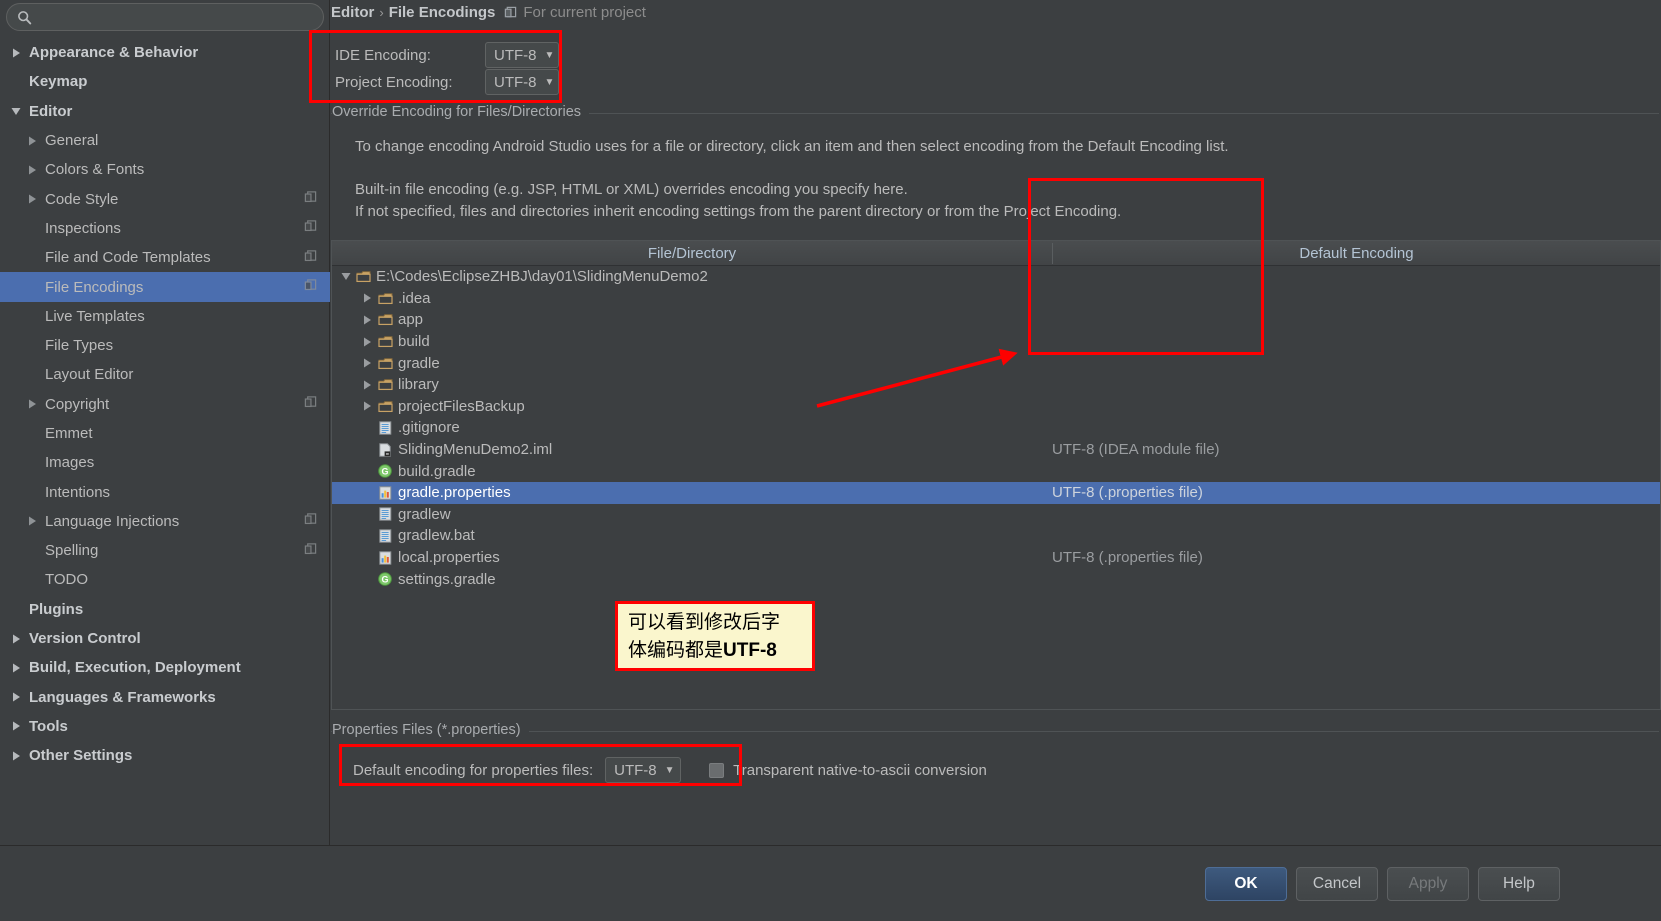 This screenshot has width=1661, height=921. Describe the element at coordinates (383, 55) in the screenshot. I see `ide-encoding-label: IDE Encoding:` at that location.